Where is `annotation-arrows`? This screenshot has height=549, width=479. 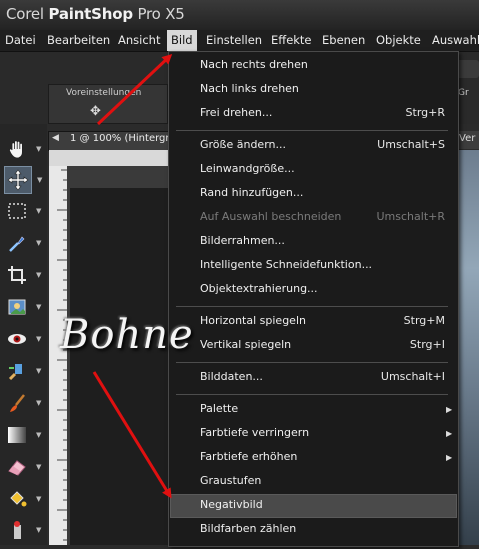
annotation-arrows is located at coordinates (132, 276).